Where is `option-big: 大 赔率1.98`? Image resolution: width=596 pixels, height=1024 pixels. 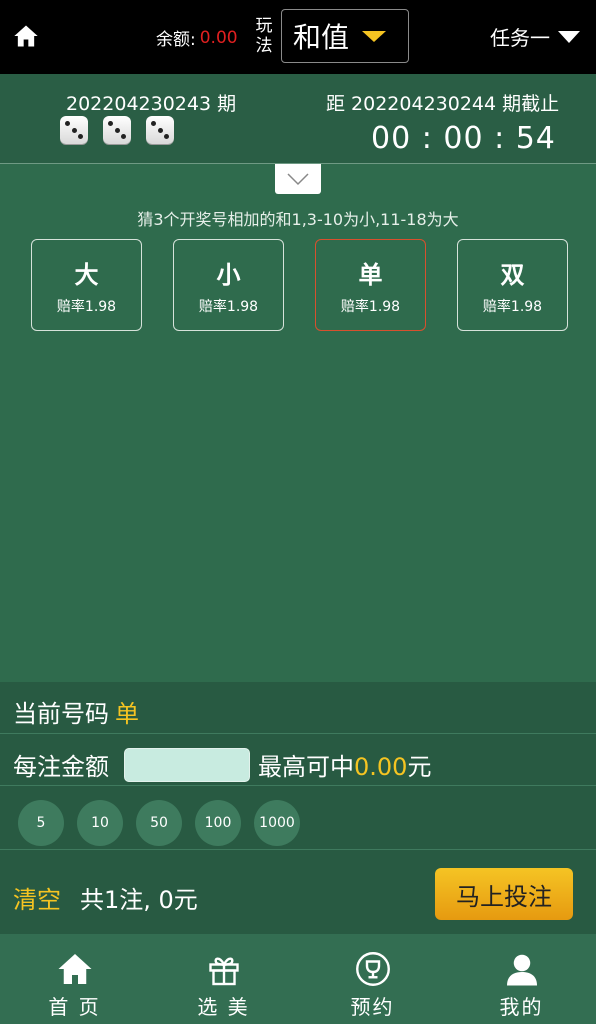 option-big: 大 赔率1.98 is located at coordinates (86, 285).